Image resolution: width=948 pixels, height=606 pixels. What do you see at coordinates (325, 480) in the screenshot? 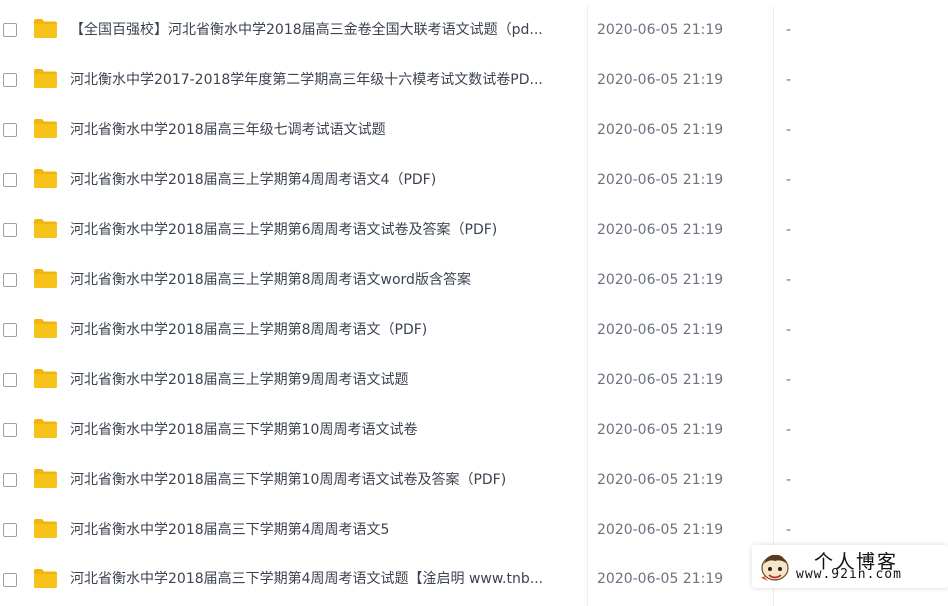
I see `file-name: 河北省衡水中学2018届高三下学期第10周周考语文试卷及答案（PDF)` at bounding box center [325, 480].